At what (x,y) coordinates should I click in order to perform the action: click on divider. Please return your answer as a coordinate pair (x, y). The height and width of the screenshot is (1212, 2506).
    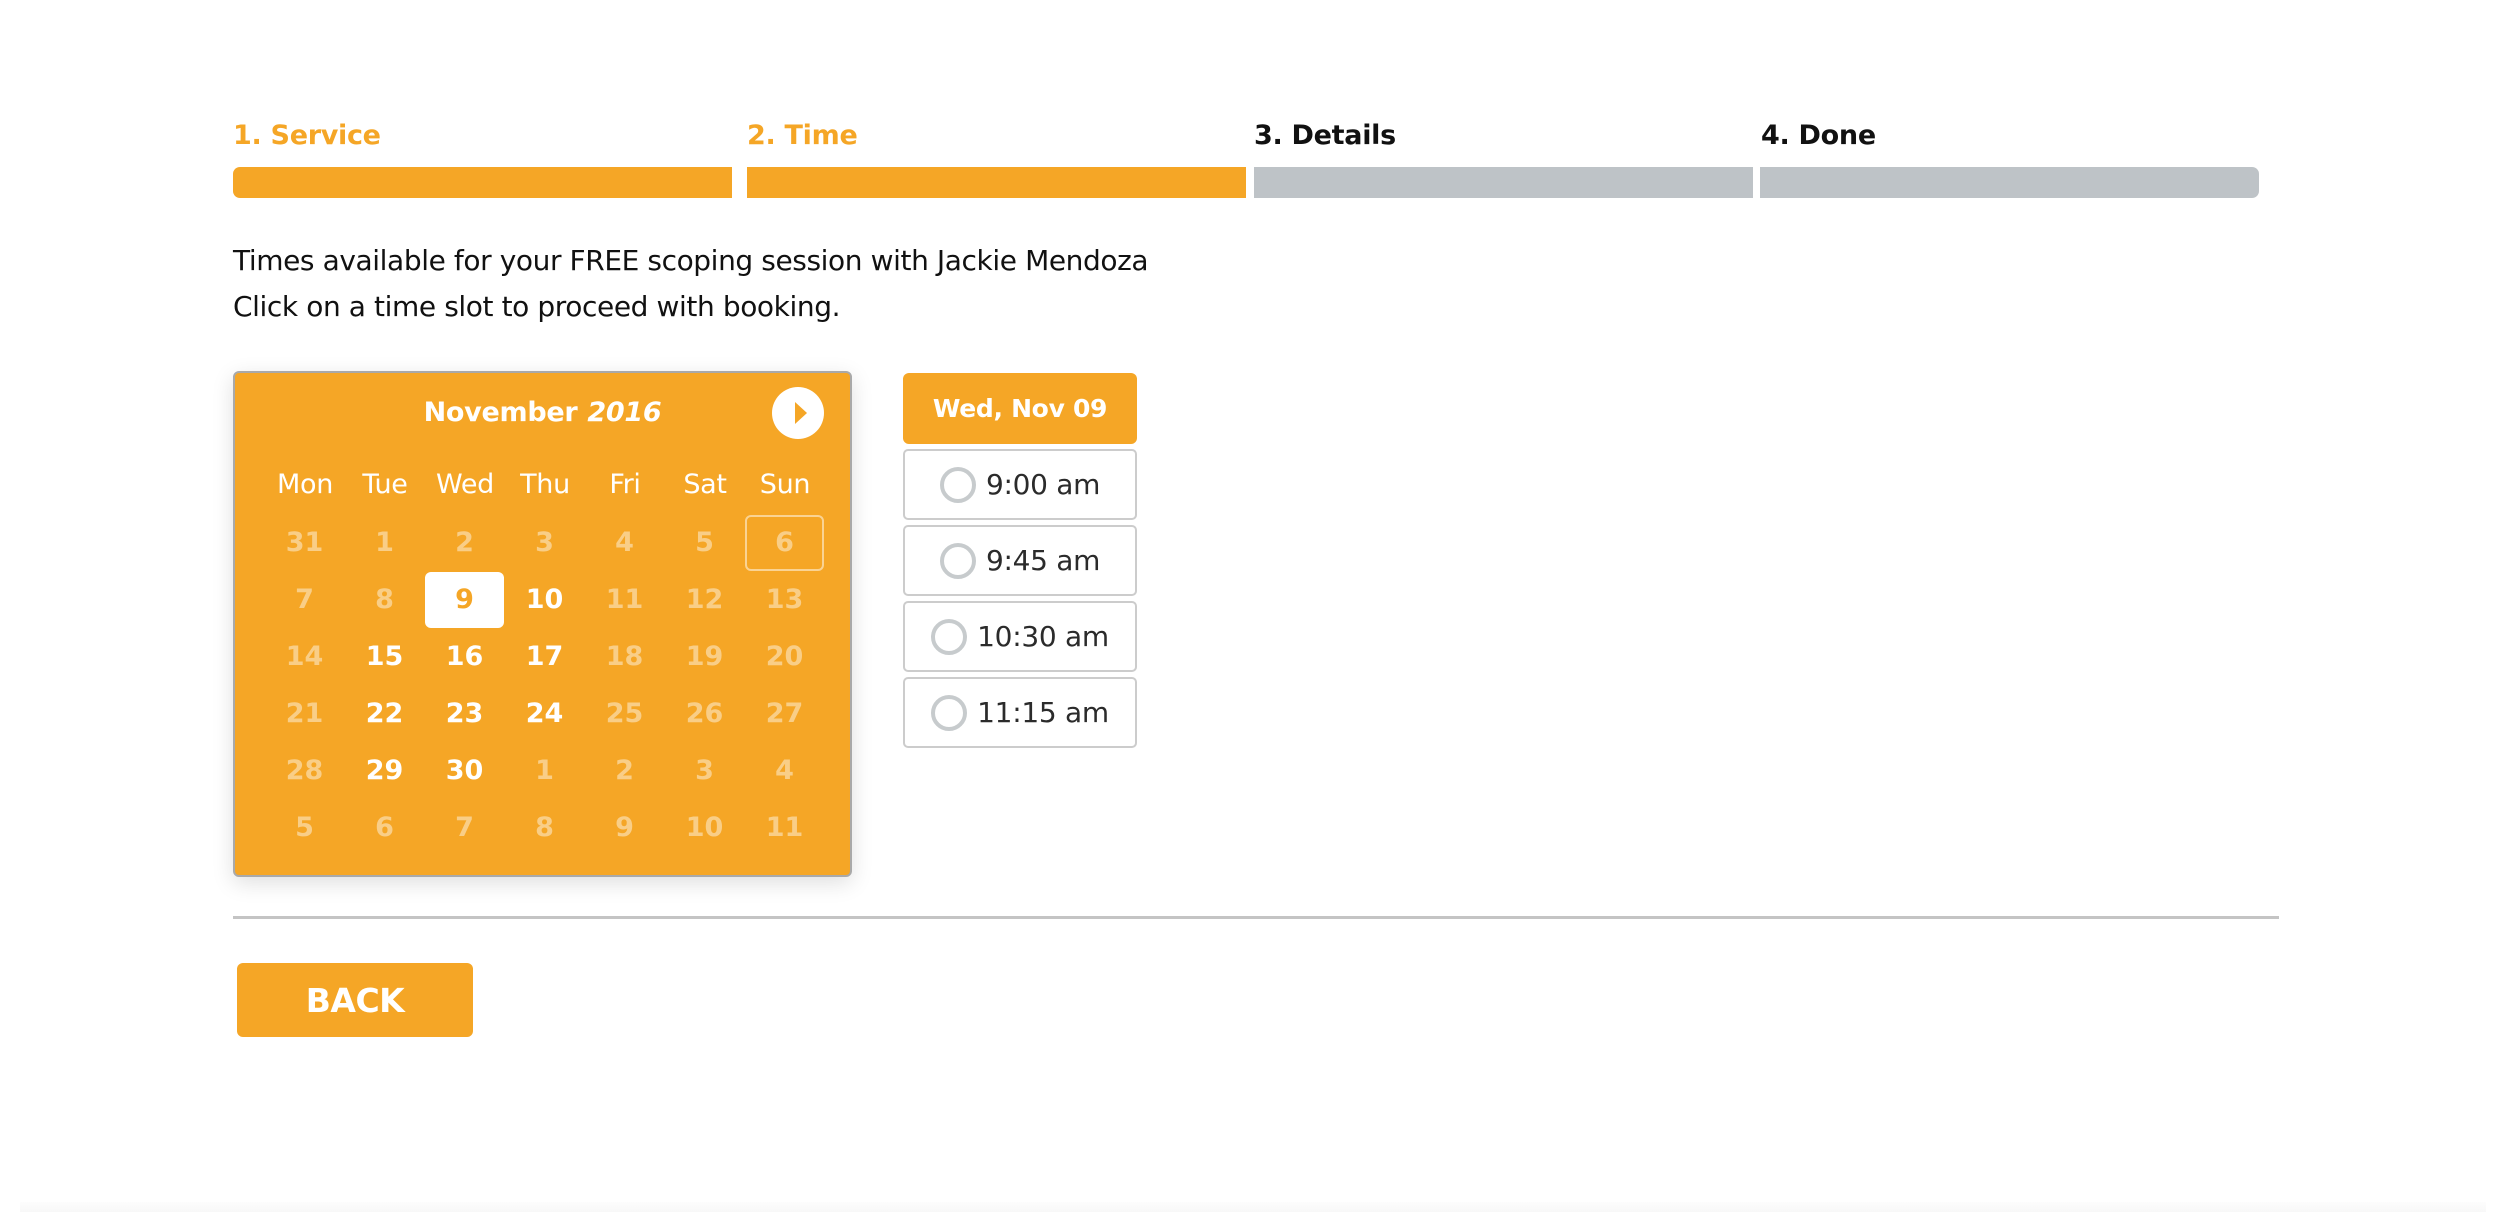
    Looking at the image, I should click on (1256, 917).